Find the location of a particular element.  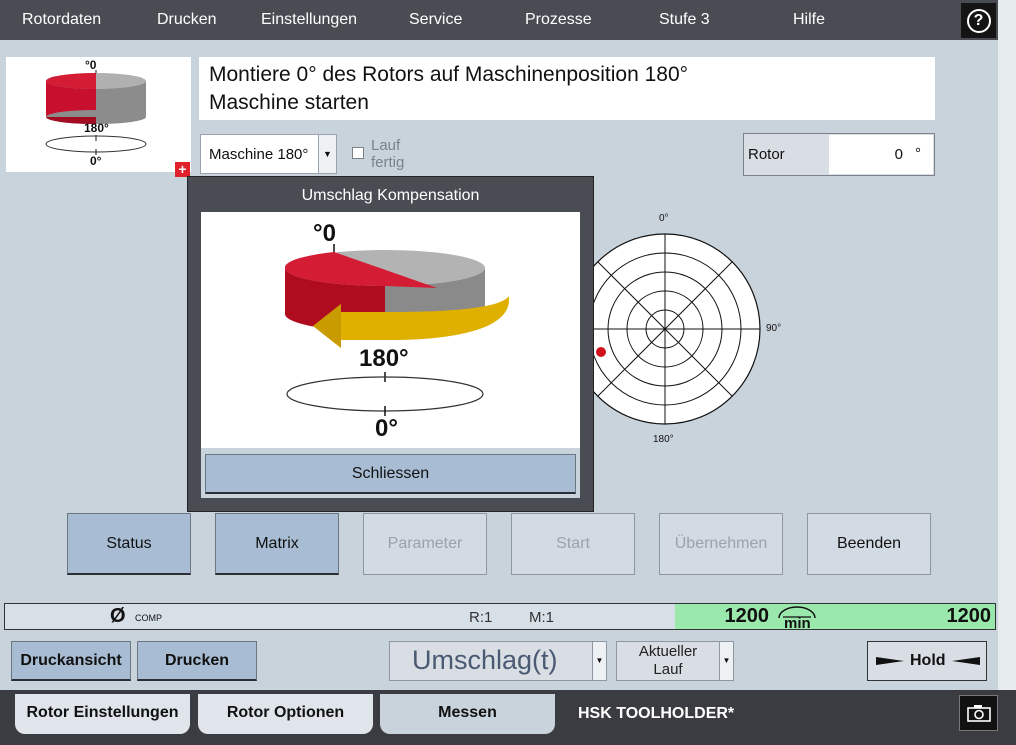

current-run-select: Aktueller Lauf ▼ is located at coordinates (675, 661).